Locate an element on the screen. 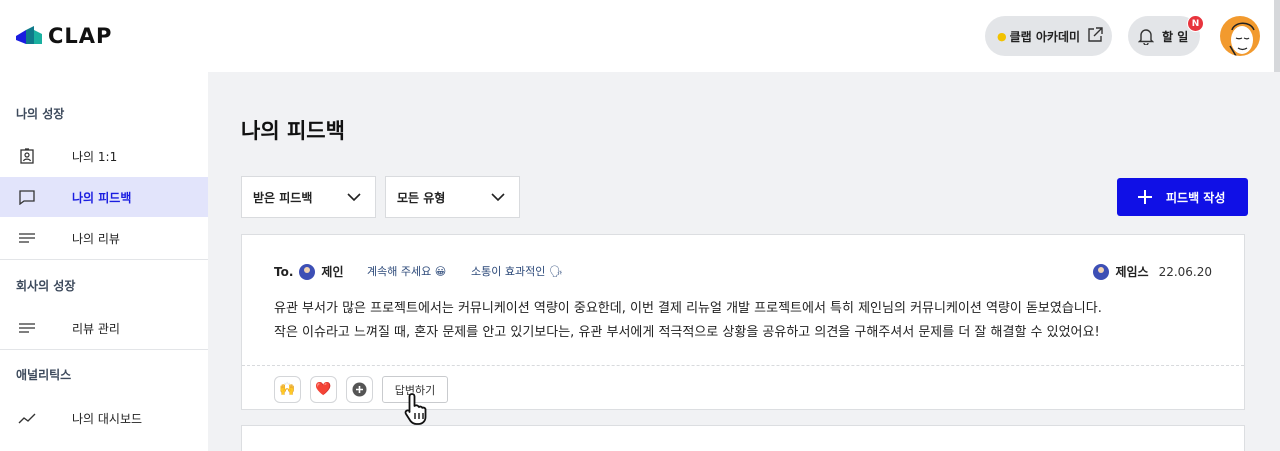 The width and height of the screenshot is (1280, 451). received-filter-select: 받은 피드백 is located at coordinates (308, 197).